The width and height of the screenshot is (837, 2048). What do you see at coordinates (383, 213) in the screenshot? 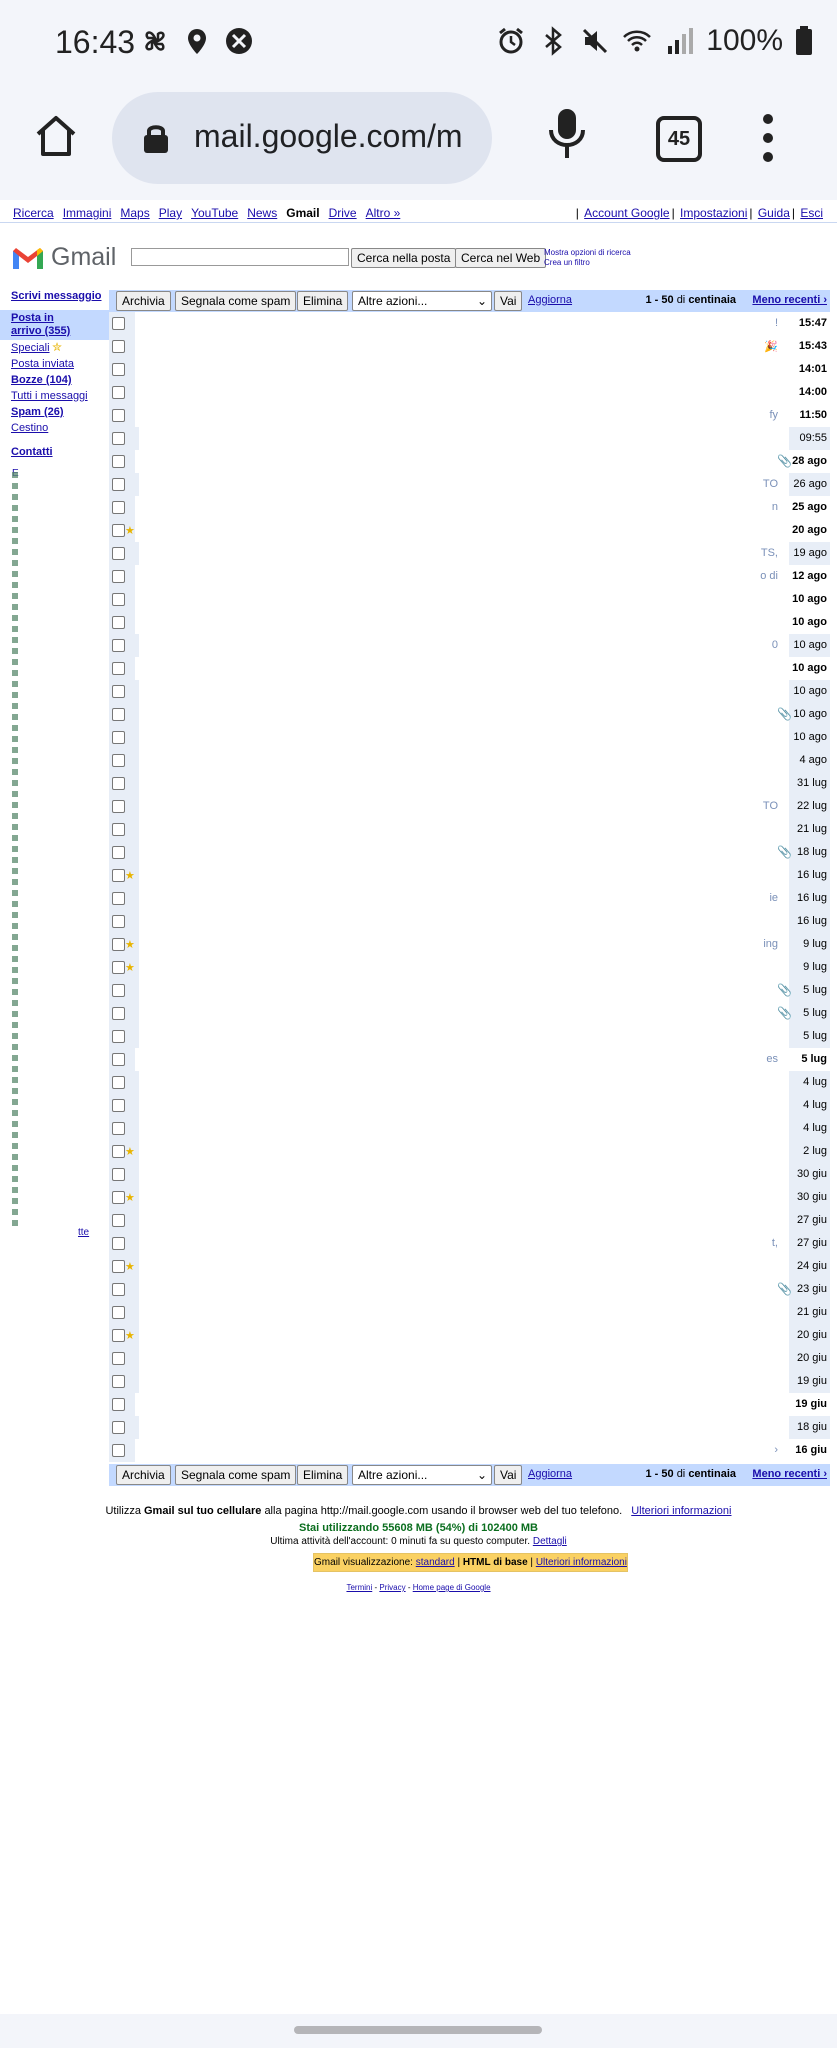
I see `google-link-more: Altro »` at bounding box center [383, 213].